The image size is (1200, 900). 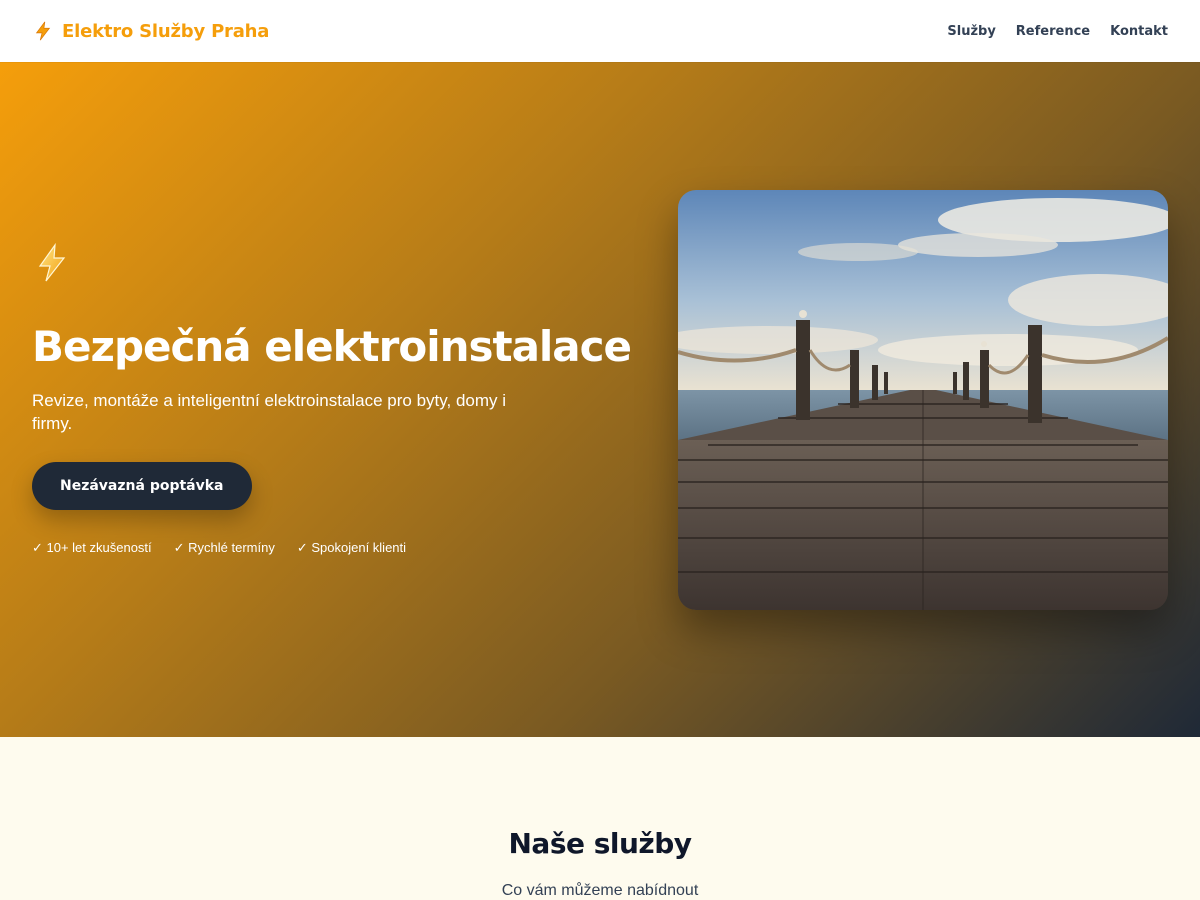 What do you see at coordinates (332, 346) in the screenshot?
I see `hero-title: Bezpečná elektroinstalace` at bounding box center [332, 346].